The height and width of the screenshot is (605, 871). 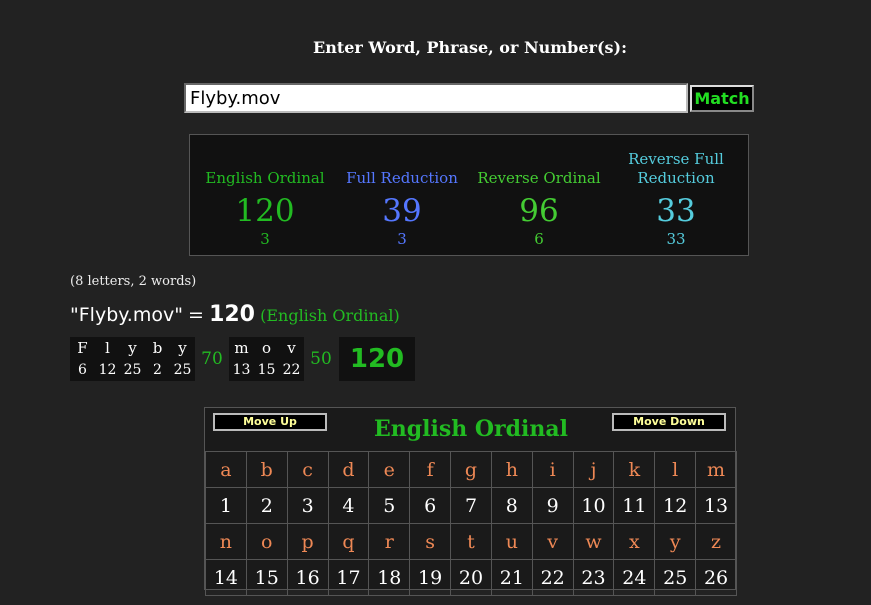 What do you see at coordinates (722, 98) in the screenshot?
I see `match-button: Match` at bounding box center [722, 98].